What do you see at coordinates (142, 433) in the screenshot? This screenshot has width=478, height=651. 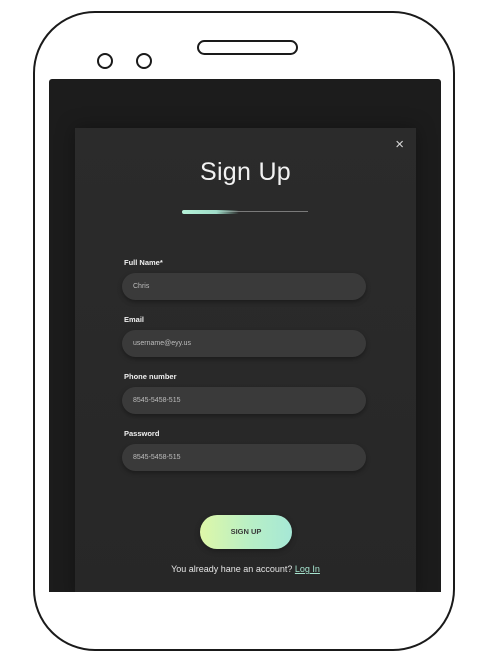 I see `password-label: Password` at bounding box center [142, 433].